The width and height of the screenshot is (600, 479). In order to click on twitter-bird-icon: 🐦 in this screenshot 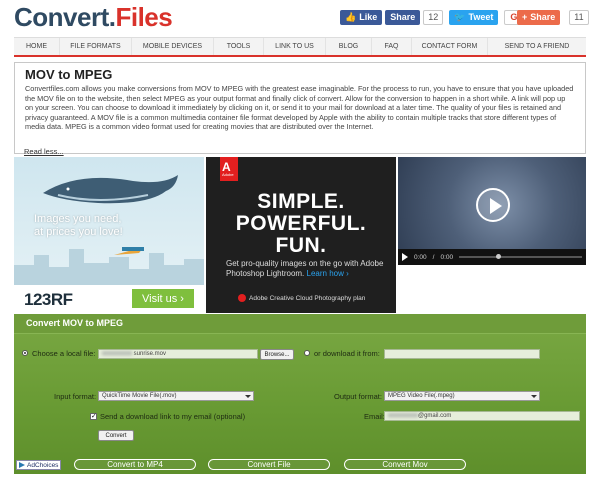, I will do `click(460, 16)`.